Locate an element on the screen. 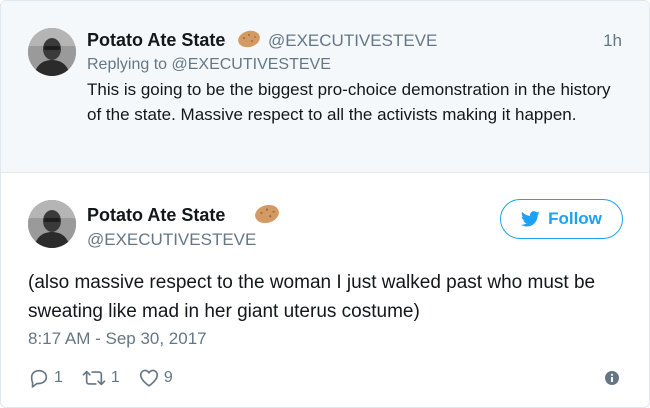  twitter-bird-icon is located at coordinates (530, 219).